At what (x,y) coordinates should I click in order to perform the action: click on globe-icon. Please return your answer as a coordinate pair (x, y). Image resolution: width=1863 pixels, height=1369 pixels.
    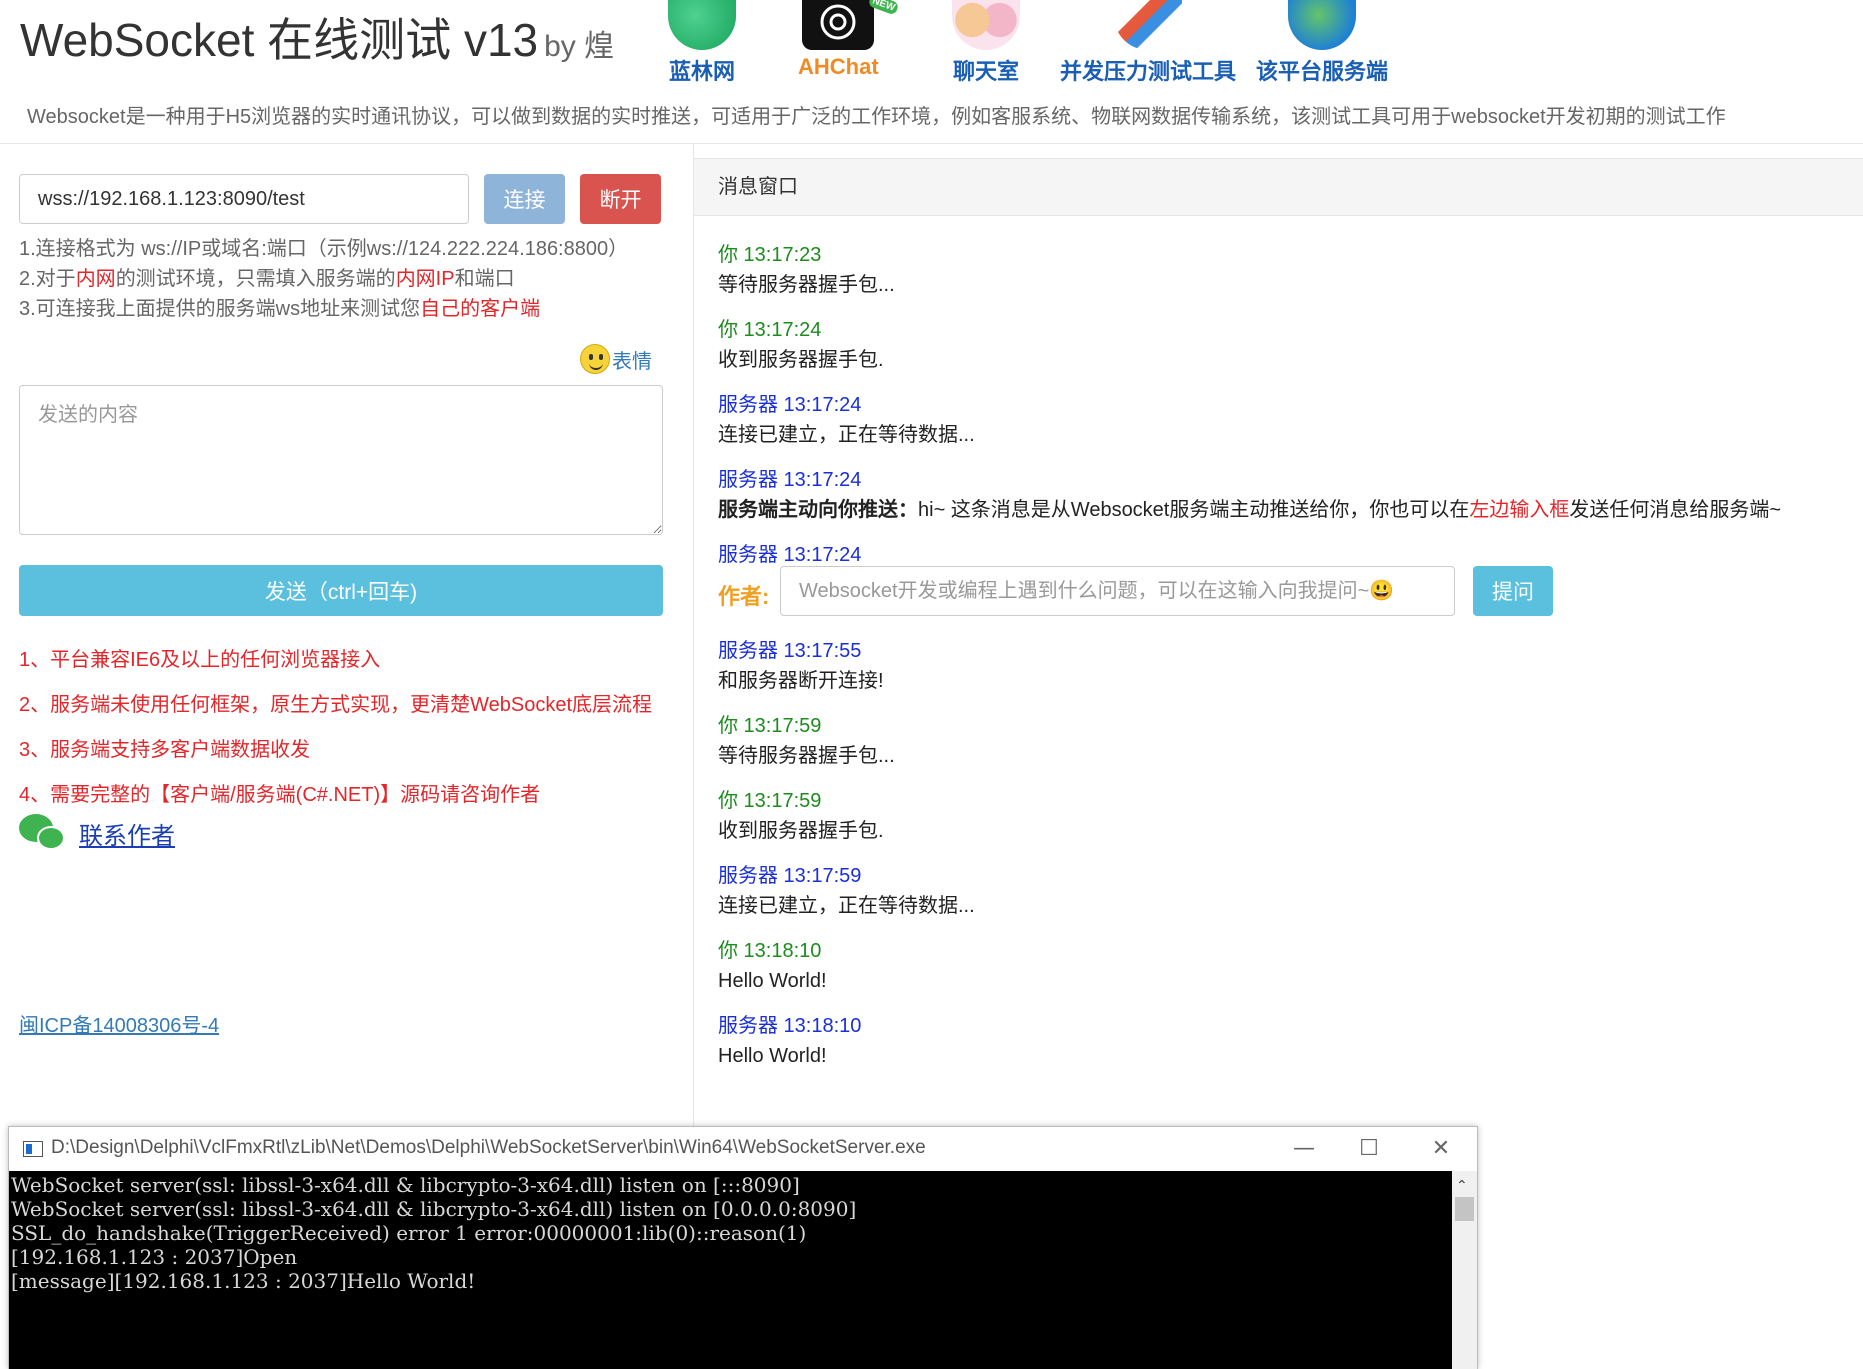
    Looking at the image, I should click on (702, 25).